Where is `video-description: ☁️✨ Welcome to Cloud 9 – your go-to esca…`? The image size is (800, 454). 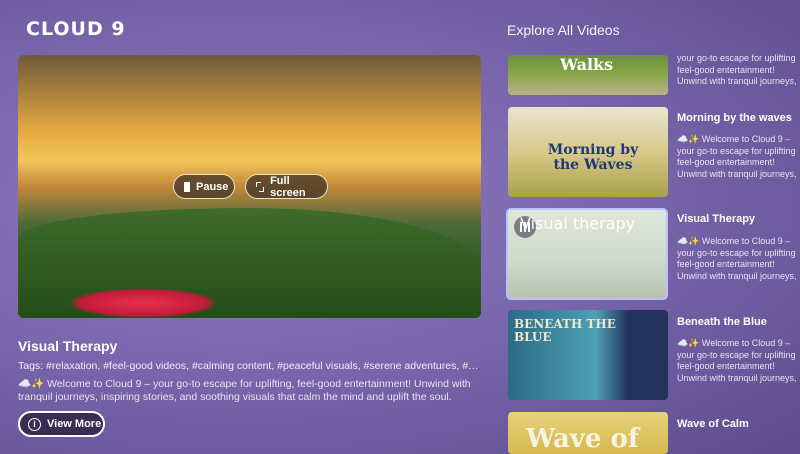
video-description: ☁️✨ Welcome to Cloud 9 – your go-to esca… is located at coordinates (244, 390).